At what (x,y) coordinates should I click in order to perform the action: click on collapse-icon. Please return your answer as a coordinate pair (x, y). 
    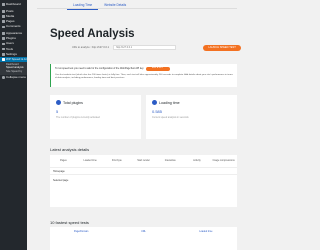
    Looking at the image, I should click on (3, 77).